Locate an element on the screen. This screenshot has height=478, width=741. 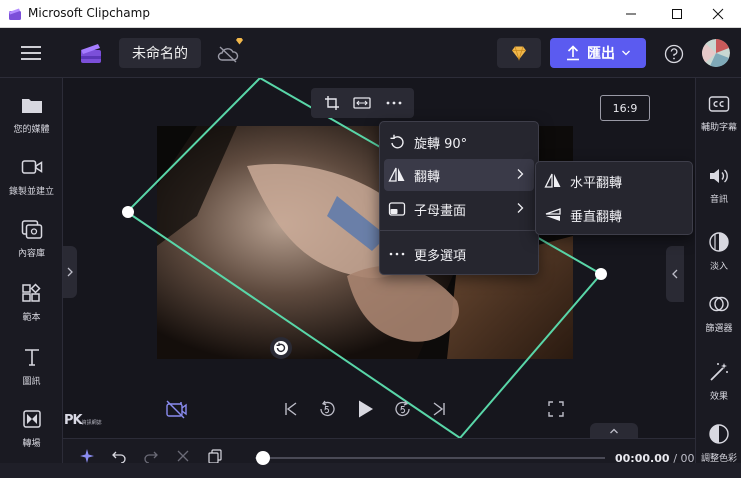
text-icon is located at coordinates (31, 357).